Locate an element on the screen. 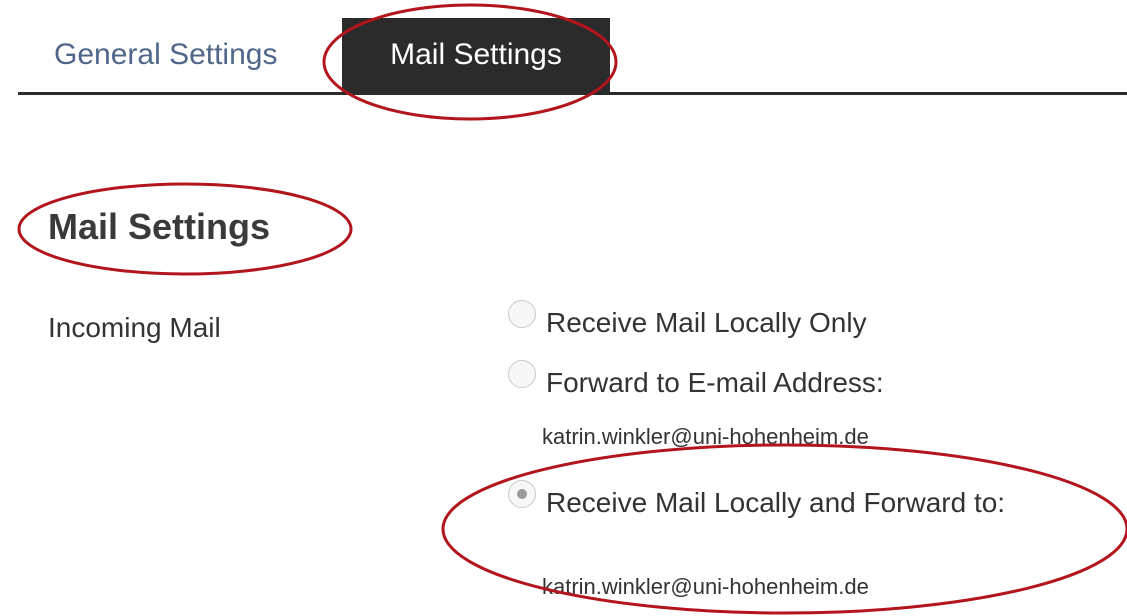 The image size is (1127, 616). forward-address-value: katrin.winkler@uni-hohenheim.de is located at coordinates (705, 436).